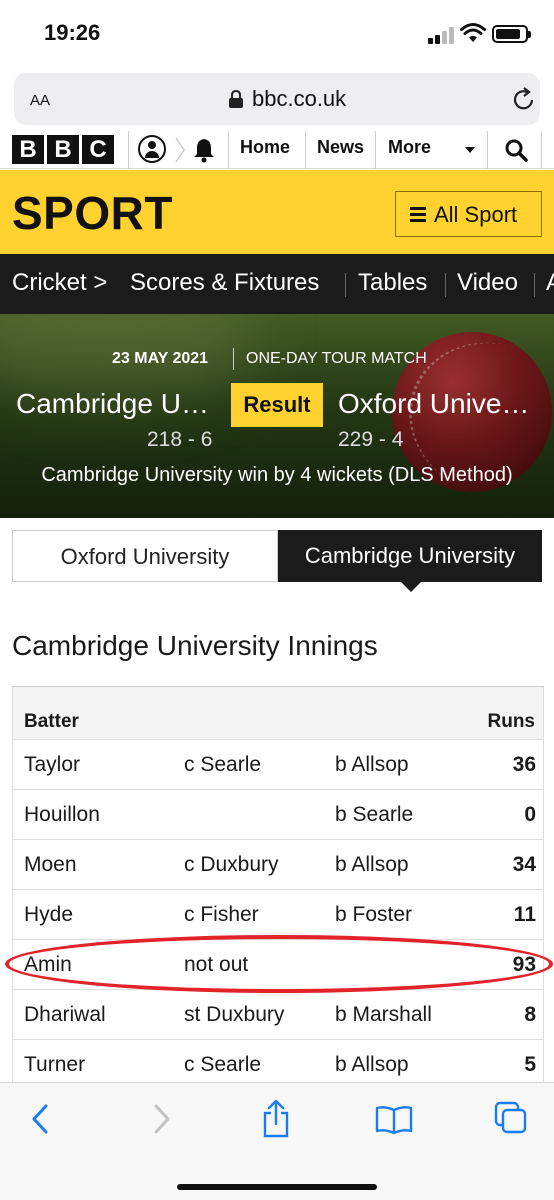  I want to click on bookmarks-icon, so click(394, 1120).